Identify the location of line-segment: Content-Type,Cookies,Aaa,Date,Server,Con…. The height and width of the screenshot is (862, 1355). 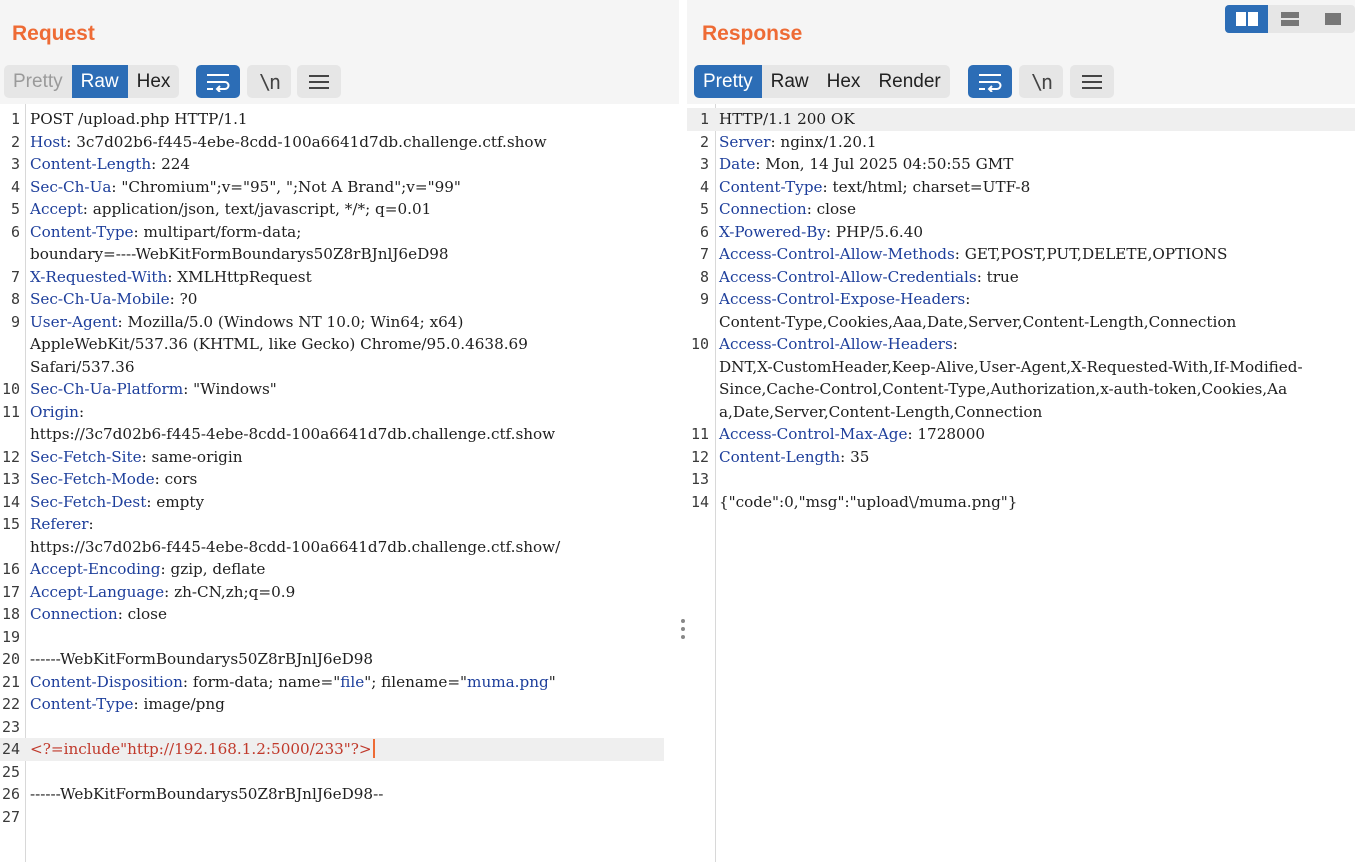
(978, 321).